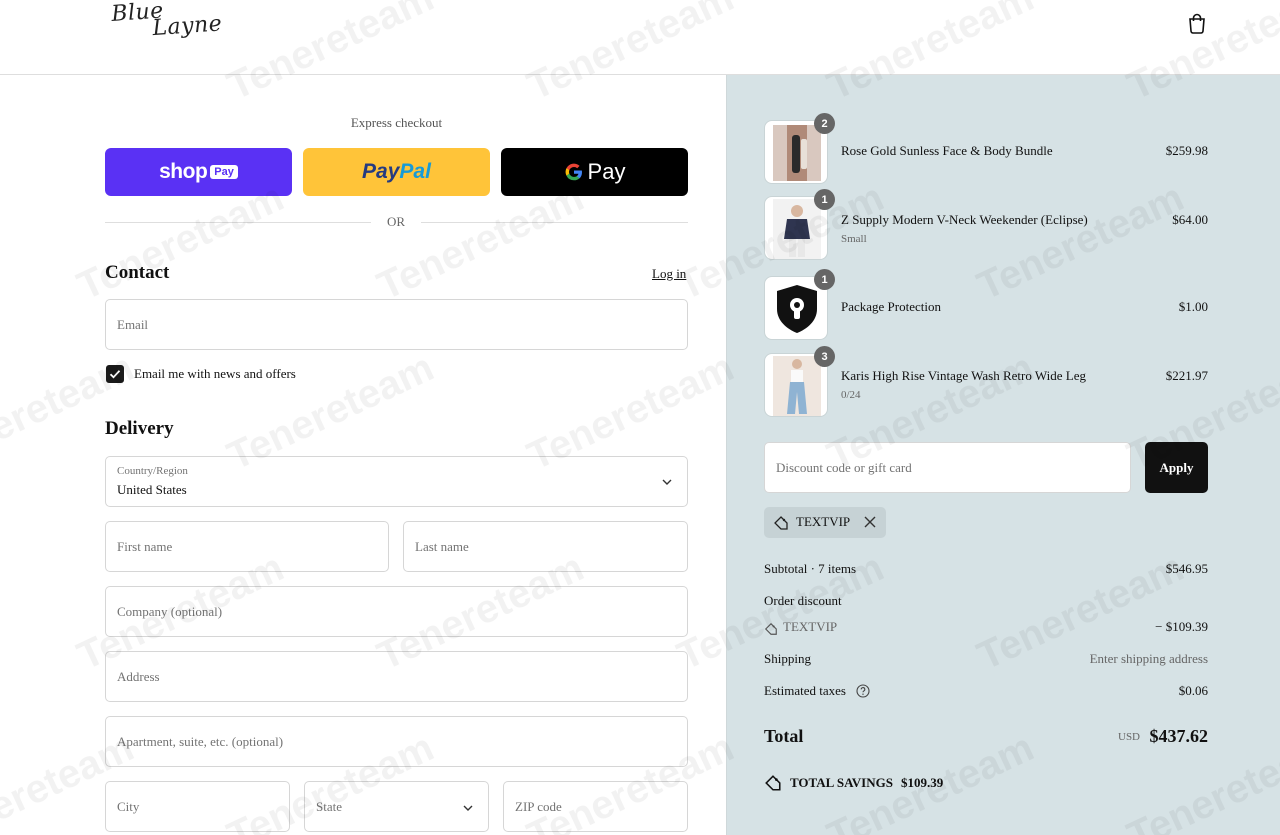  What do you see at coordinates (1186, 375) in the screenshot?
I see `item-price: $221.97` at bounding box center [1186, 375].